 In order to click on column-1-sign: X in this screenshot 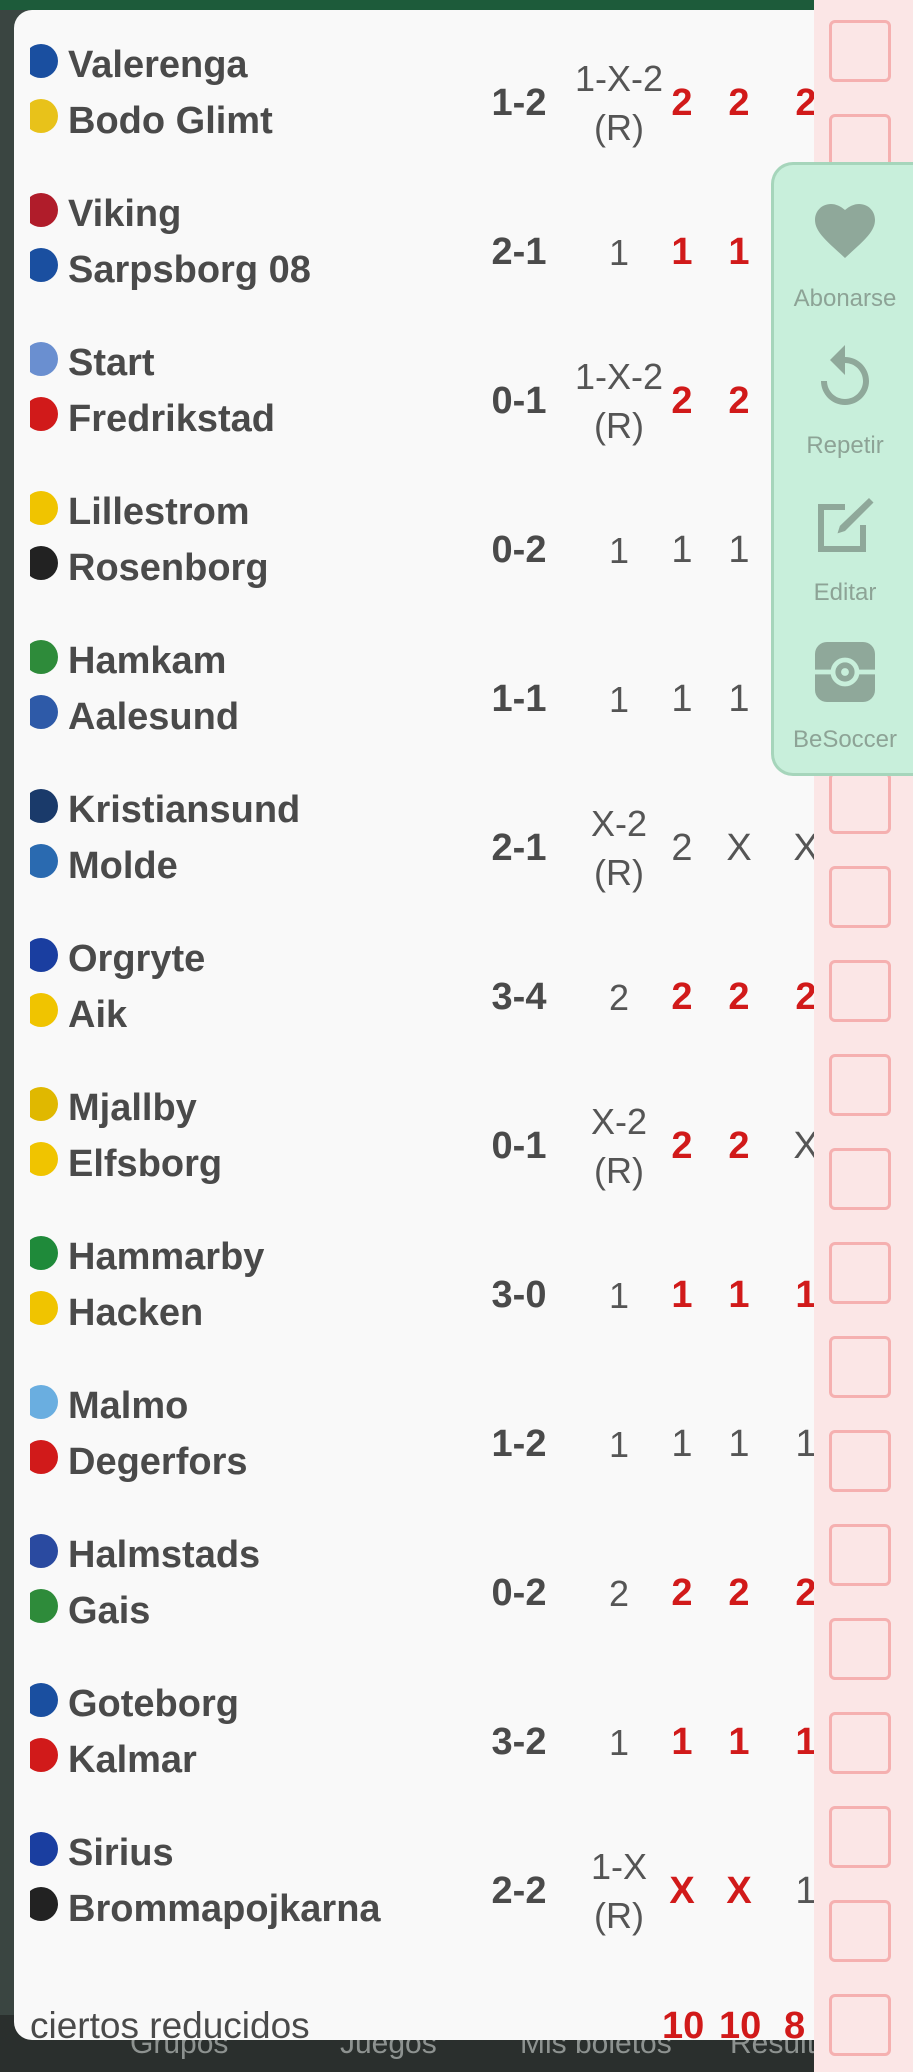, I will do `click(682, 1891)`.